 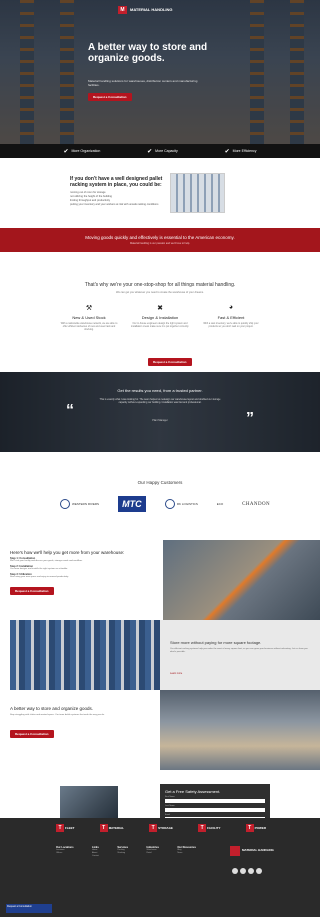 What do you see at coordinates (256, 504) in the screenshot?
I see `customer-logo: CHANDON` at bounding box center [256, 504].